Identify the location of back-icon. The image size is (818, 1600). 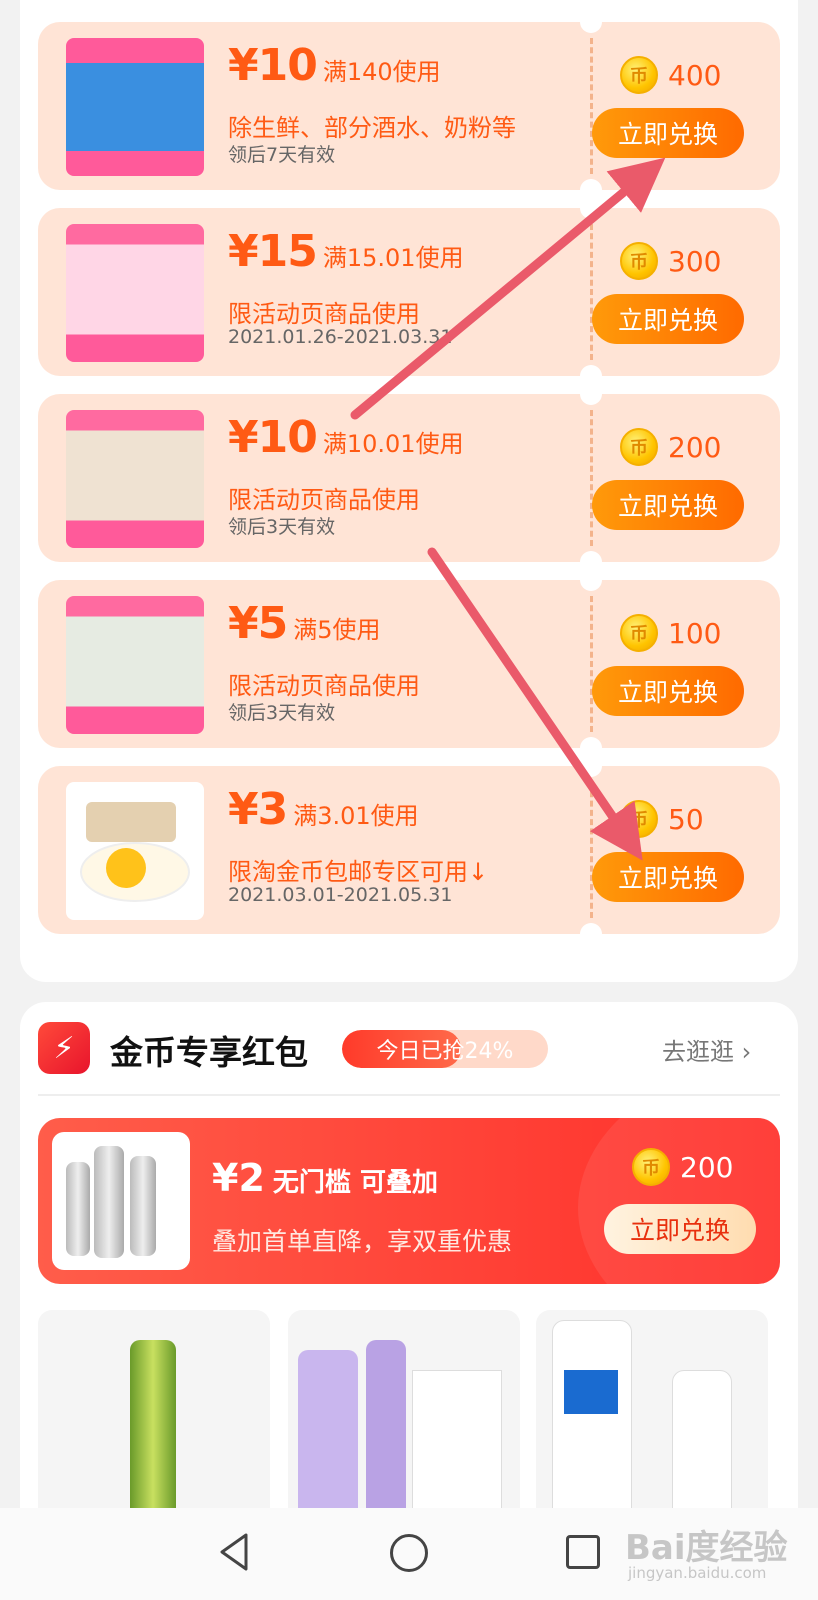
(234, 1552).